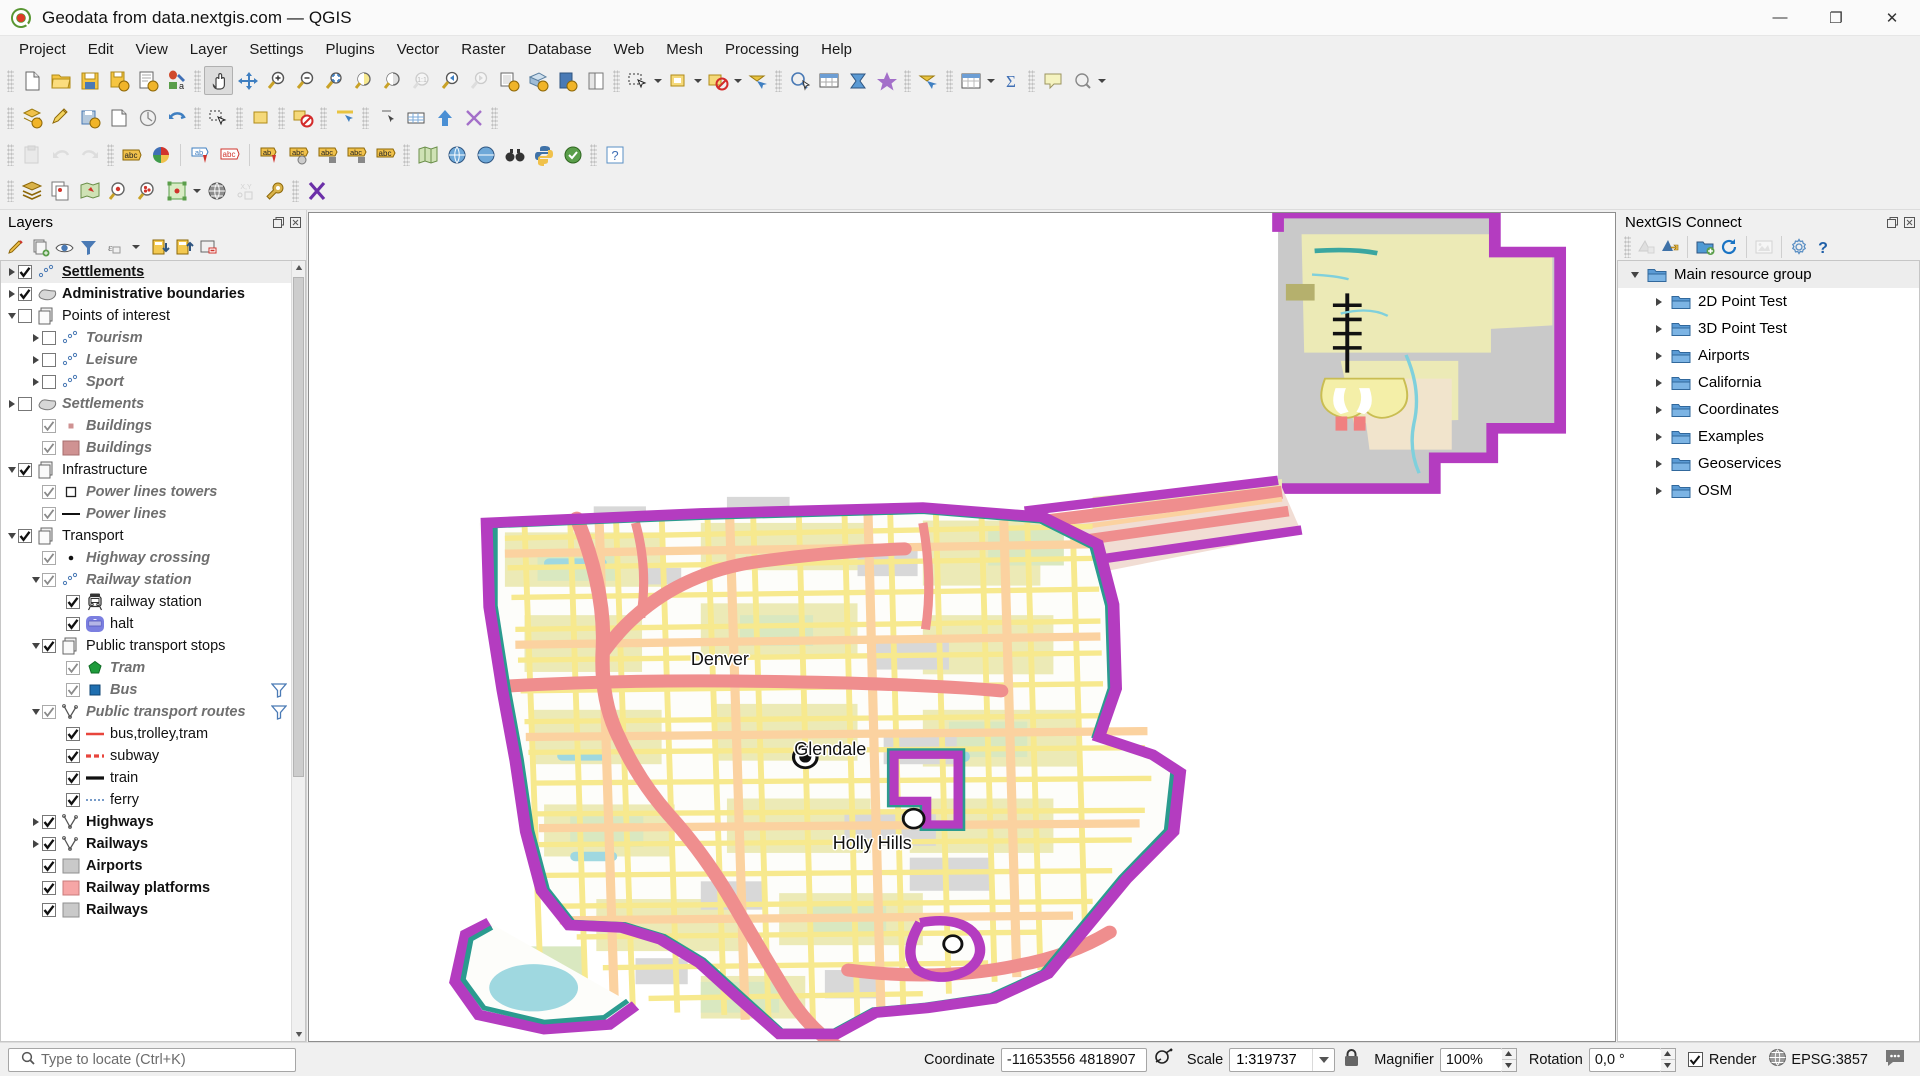  What do you see at coordinates (209, 49) in the screenshot?
I see `menu-layer: Layer` at bounding box center [209, 49].